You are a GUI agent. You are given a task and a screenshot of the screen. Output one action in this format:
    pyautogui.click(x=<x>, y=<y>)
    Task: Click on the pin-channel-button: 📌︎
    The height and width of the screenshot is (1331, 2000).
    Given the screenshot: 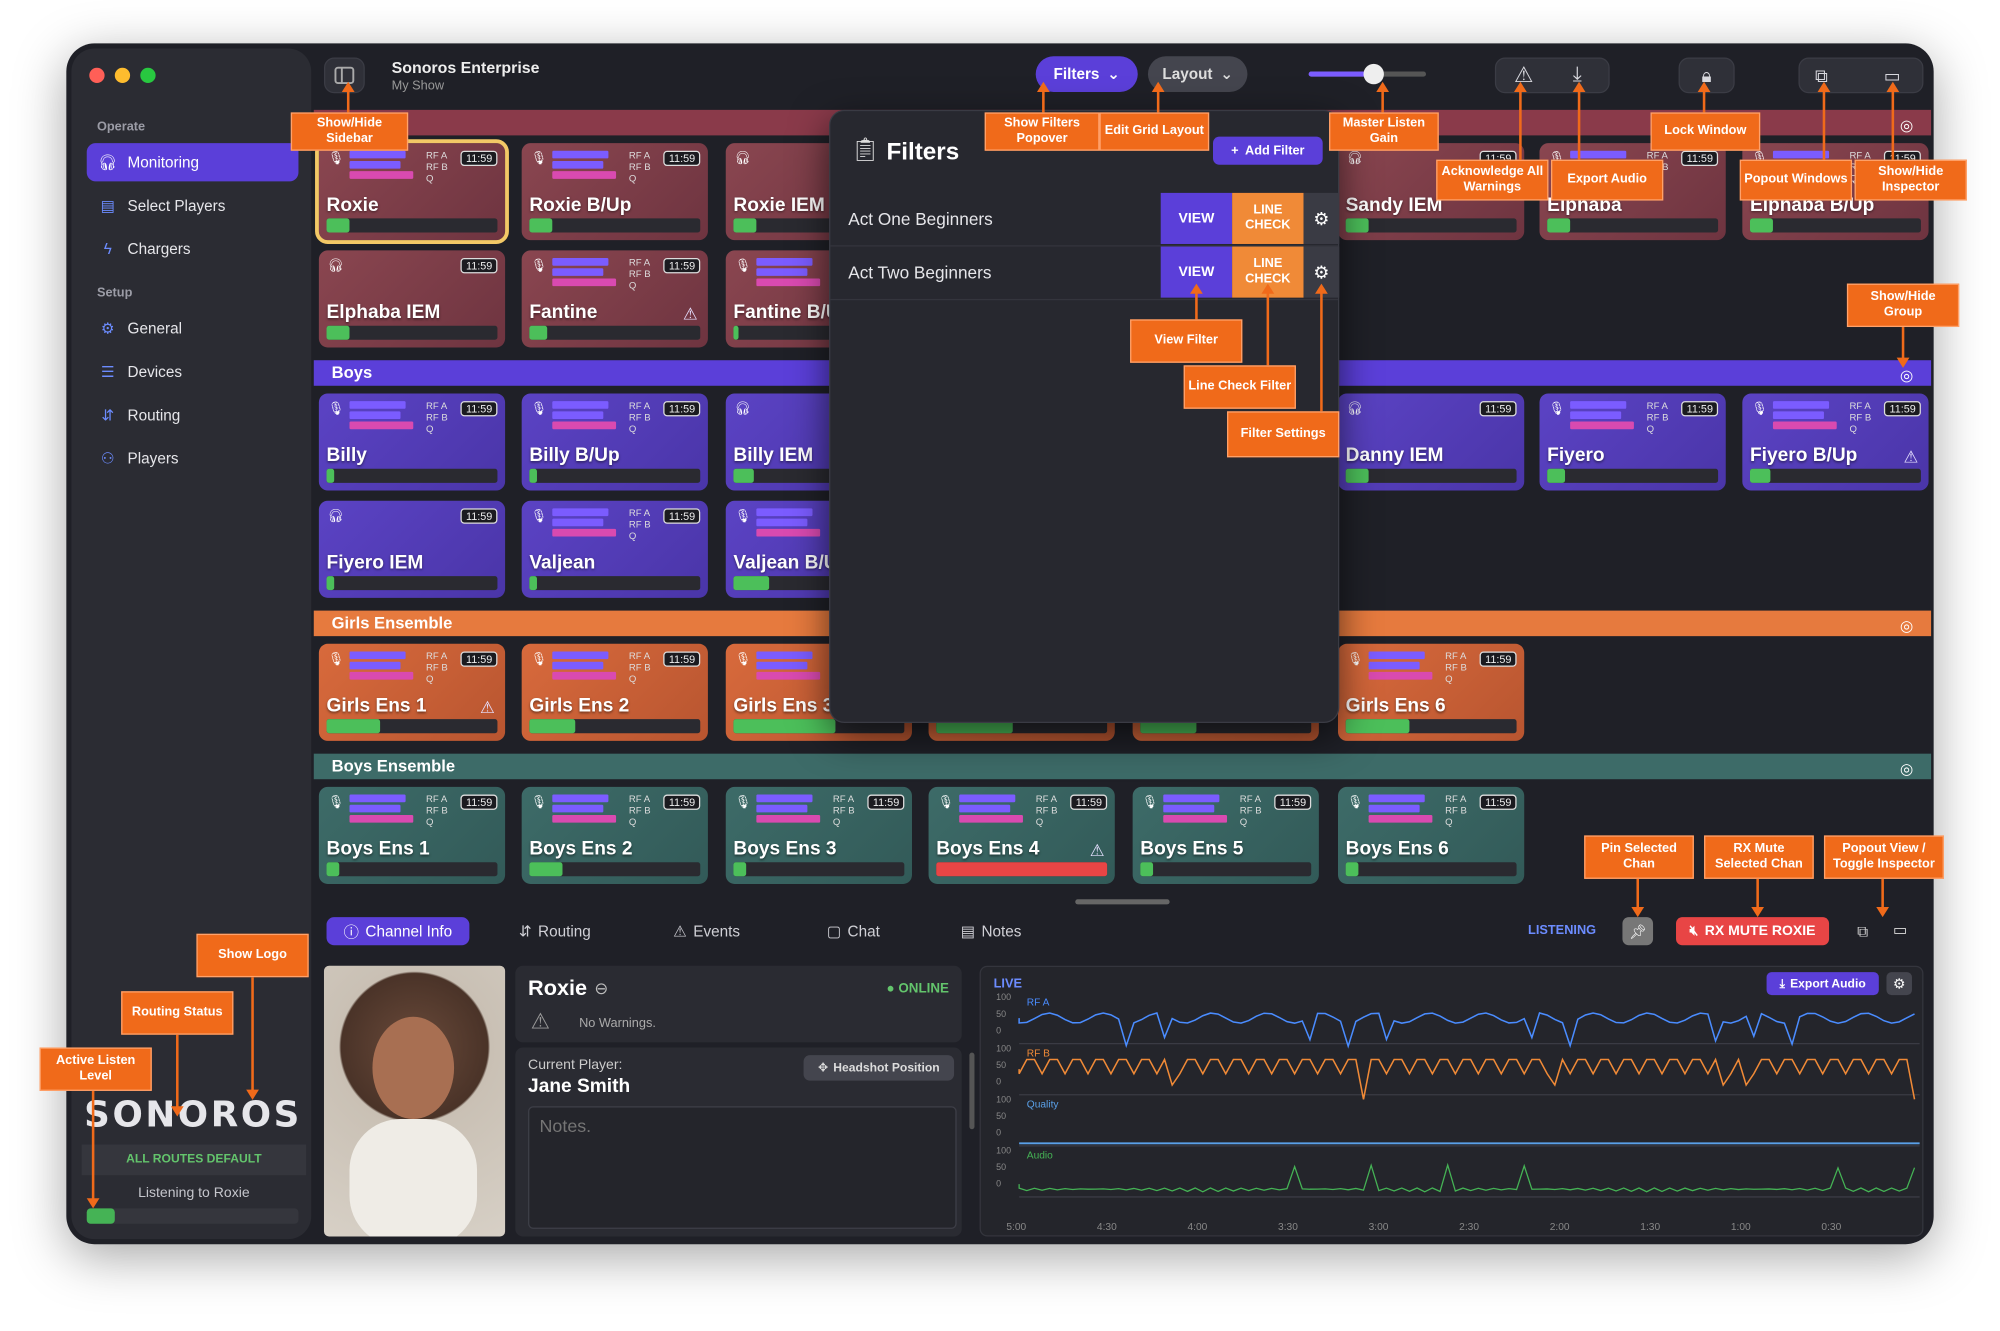 What is the action you would take?
    pyautogui.click(x=1638, y=931)
    